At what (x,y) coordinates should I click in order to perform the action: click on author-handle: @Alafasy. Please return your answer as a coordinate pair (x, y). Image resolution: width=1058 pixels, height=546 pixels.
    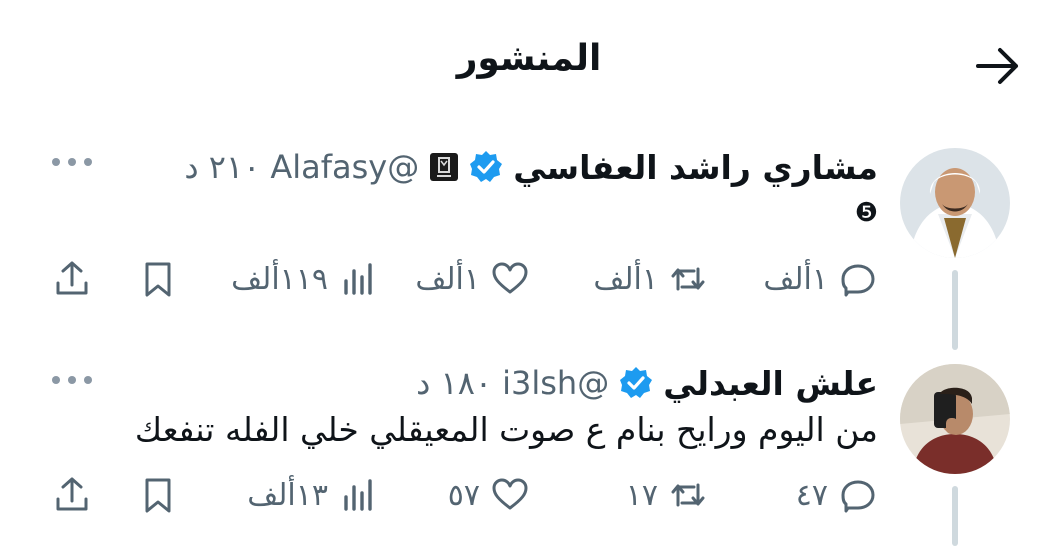
    Looking at the image, I should click on (344, 167).